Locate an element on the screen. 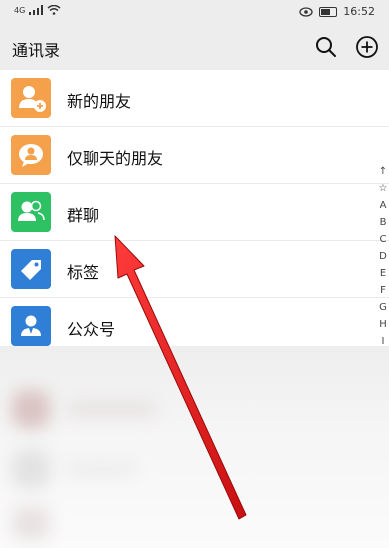 This screenshot has height=548, width=389. index-letter: G is located at coordinates (382, 307).